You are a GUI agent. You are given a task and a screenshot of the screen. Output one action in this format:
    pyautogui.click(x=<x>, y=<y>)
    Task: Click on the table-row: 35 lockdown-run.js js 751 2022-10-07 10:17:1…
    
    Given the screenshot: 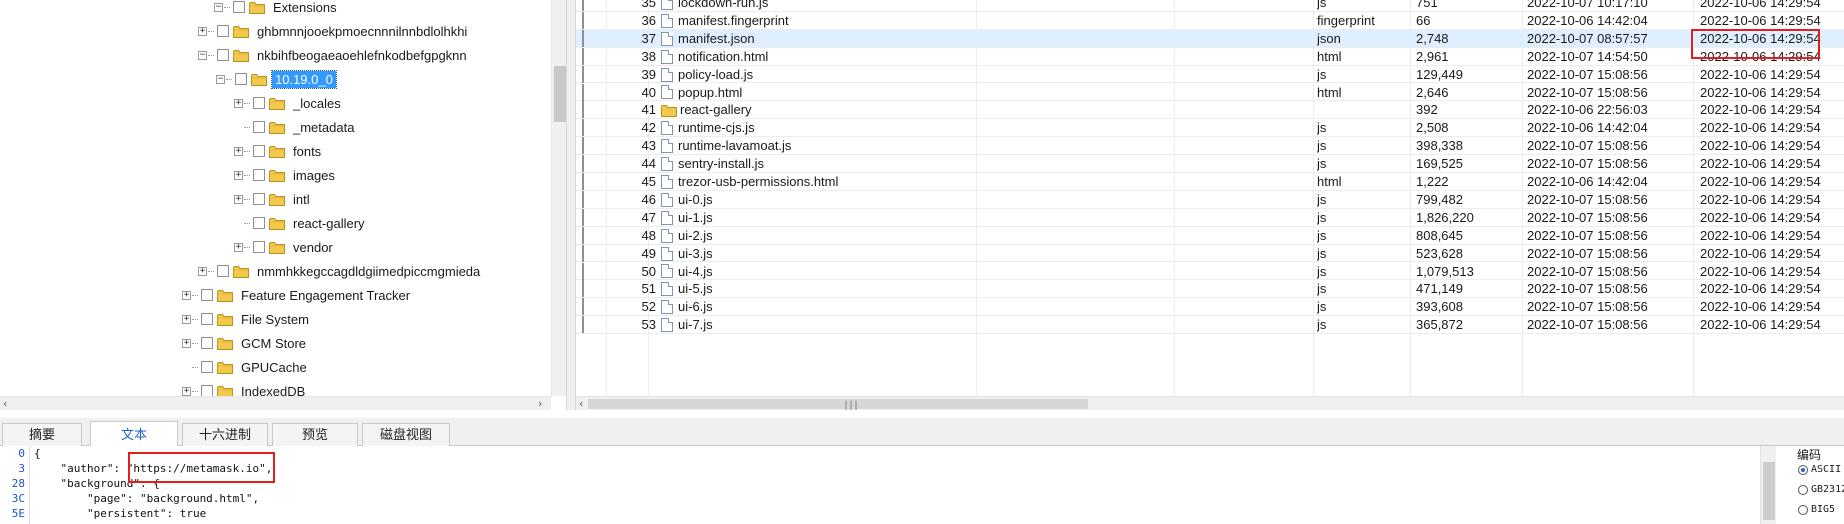 What is the action you would take?
    pyautogui.click(x=1210, y=6)
    